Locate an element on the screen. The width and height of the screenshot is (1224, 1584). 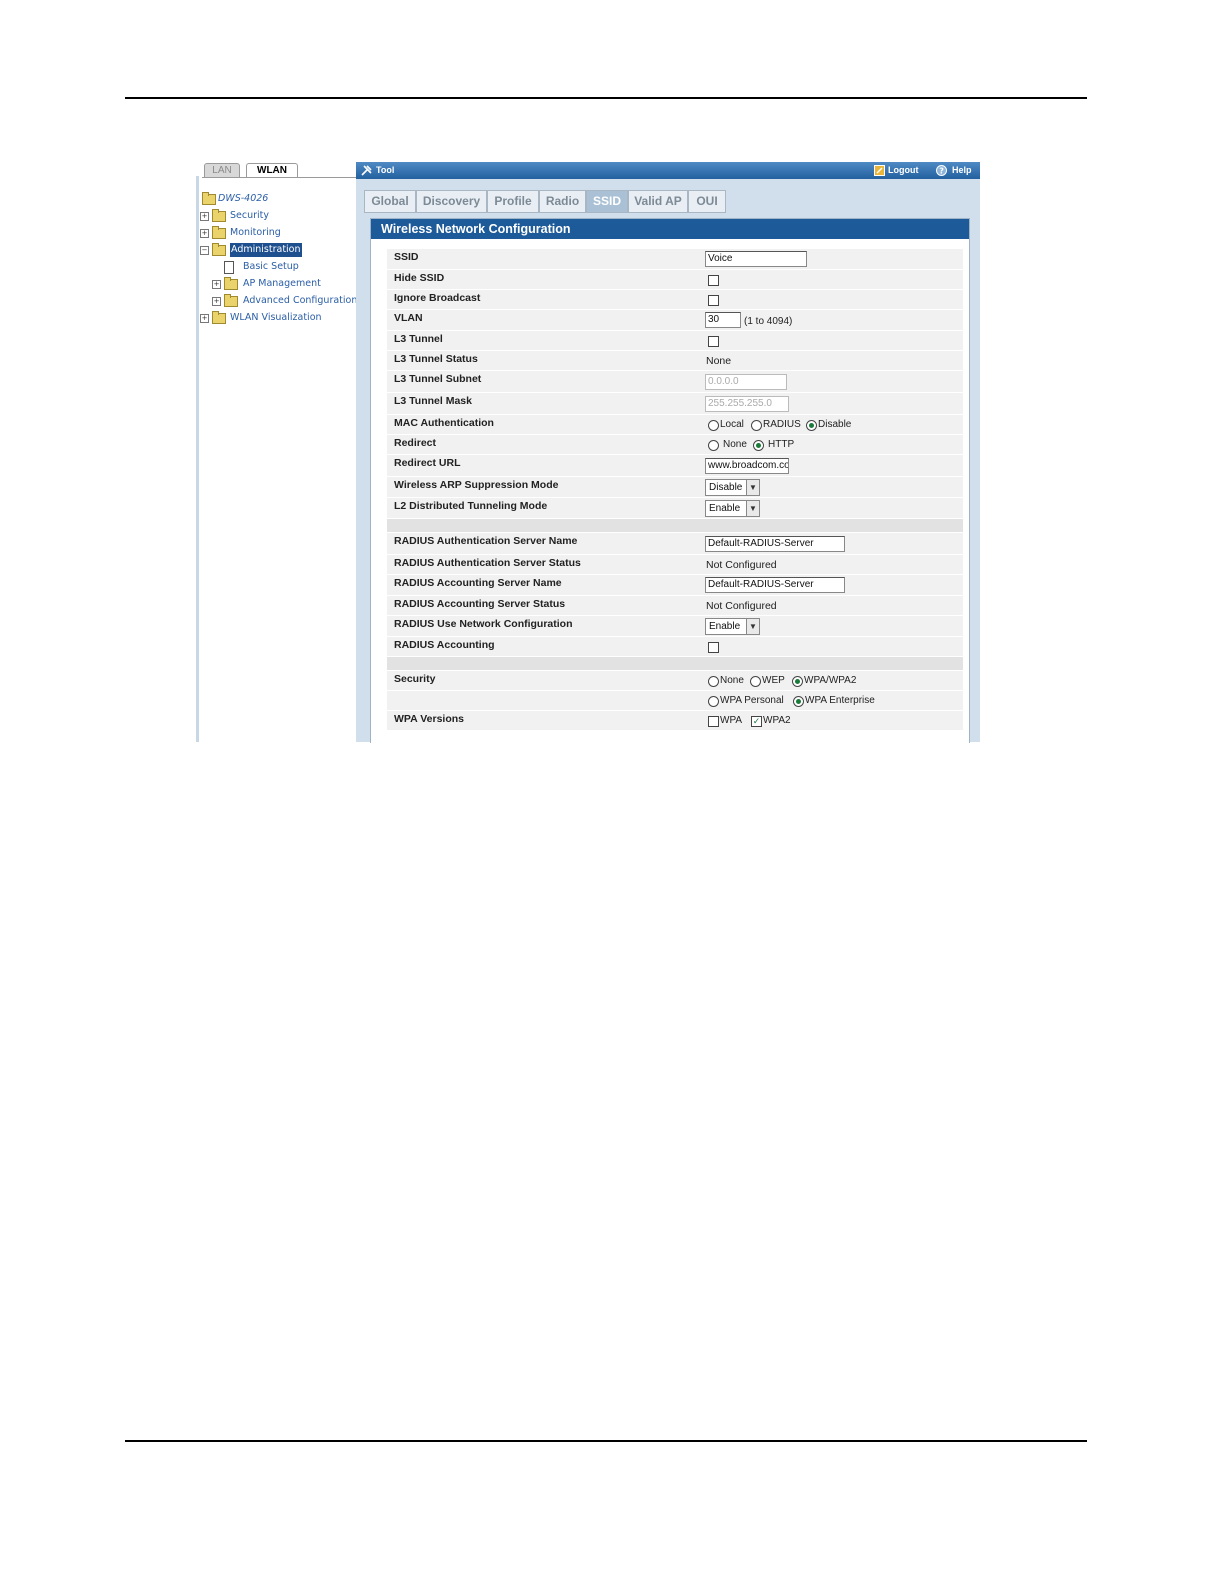
radius-acct-name-input: Default-RADIUS-Server is located at coordinates (775, 585).